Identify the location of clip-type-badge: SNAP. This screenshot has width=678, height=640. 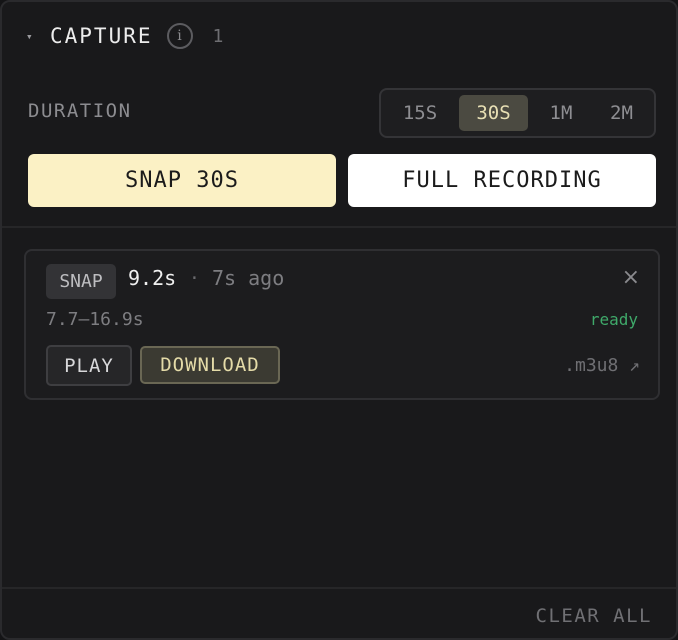
(81, 281).